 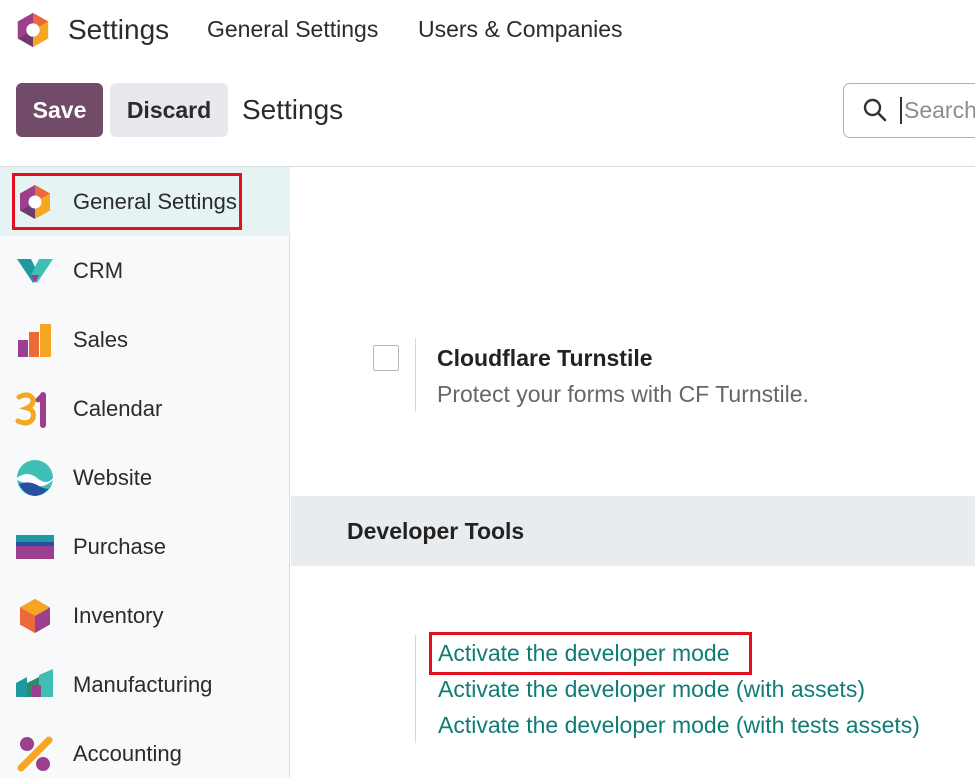 I want to click on sidebar-item-label: Manufacturing, so click(x=143, y=684).